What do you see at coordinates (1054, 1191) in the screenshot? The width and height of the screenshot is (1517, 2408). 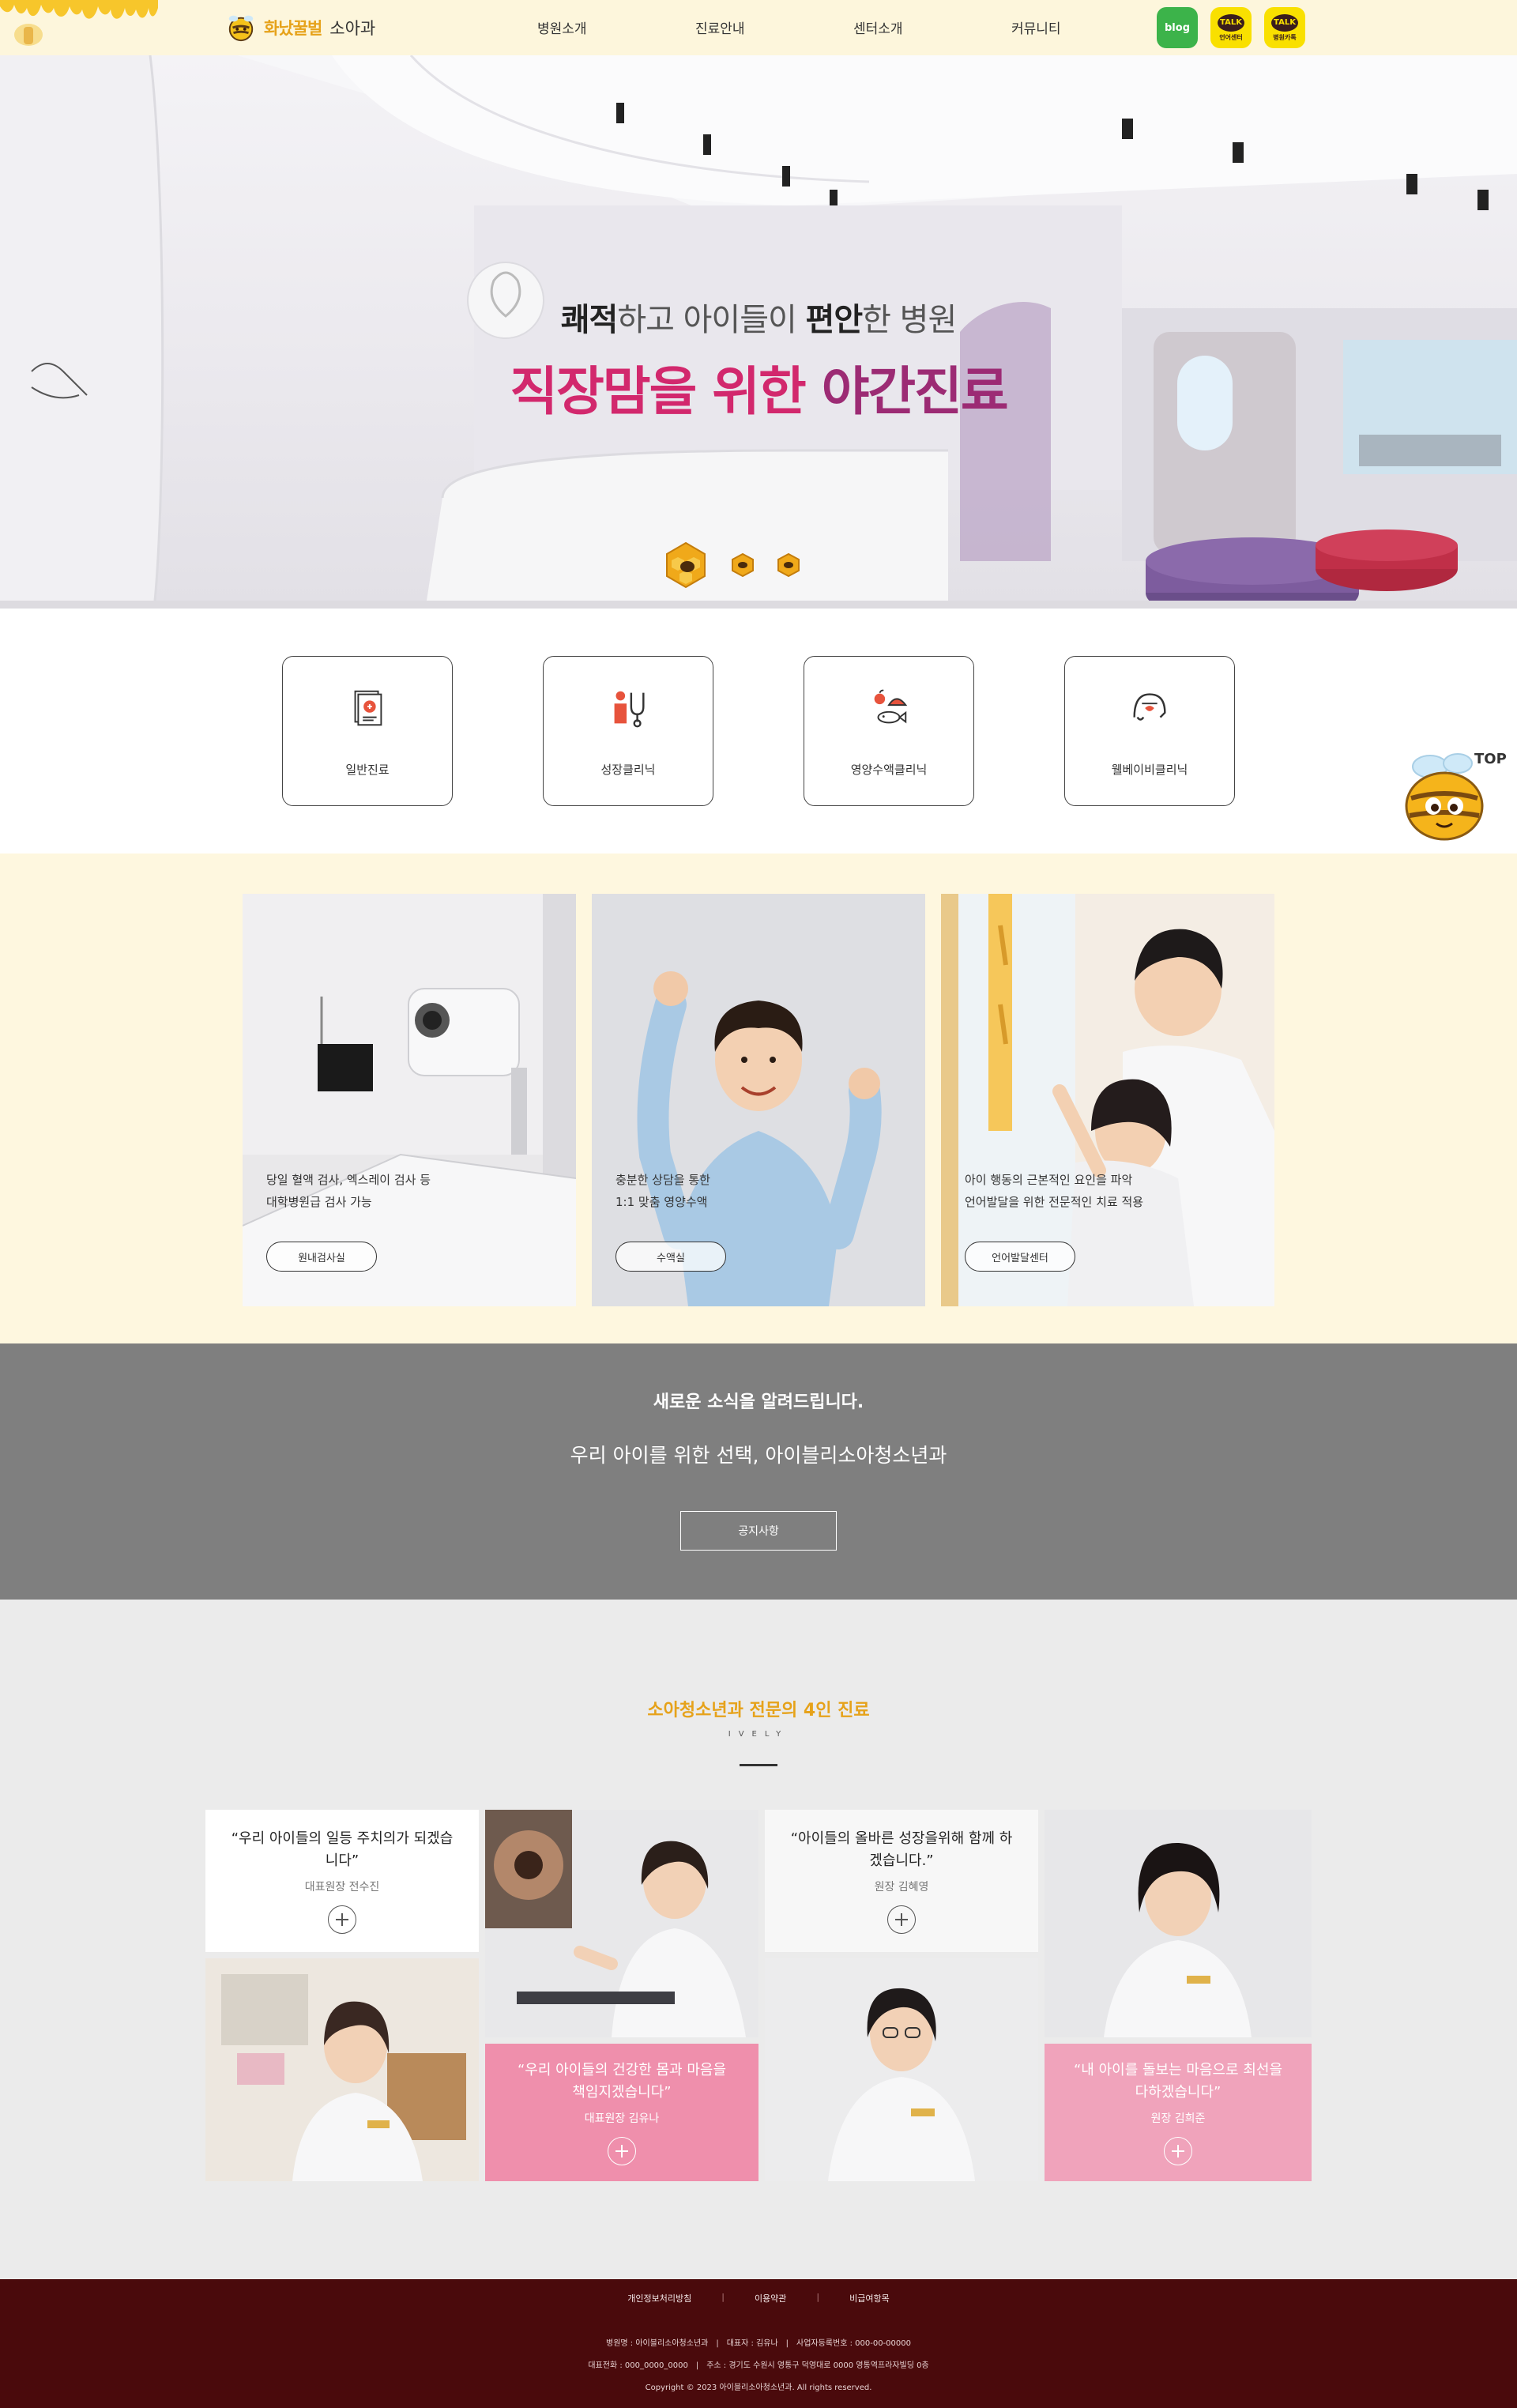 I see `feature-description: 아이 행동의 근본적인 요인을 파악 언어발달을 위한 전문적인 치료 적용` at bounding box center [1054, 1191].